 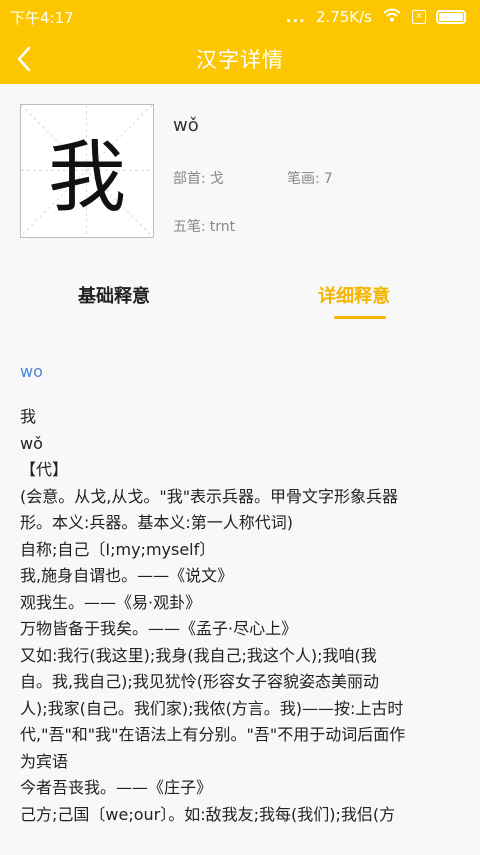 What do you see at coordinates (44, 761) in the screenshot?
I see `definition-line: 为宾语` at bounding box center [44, 761].